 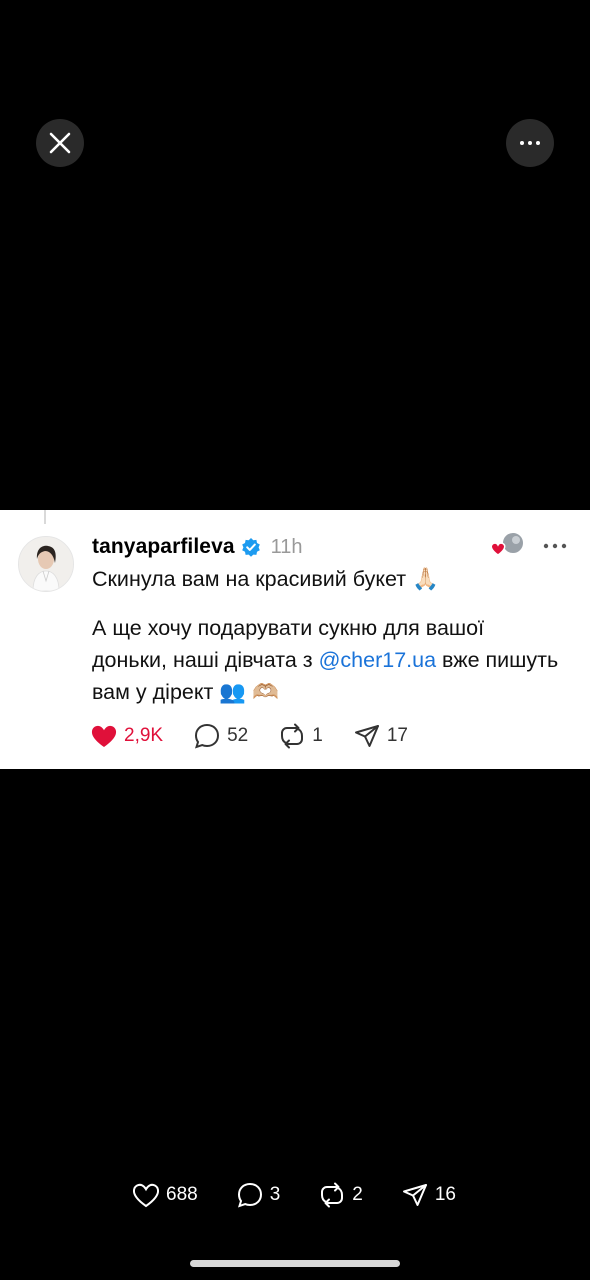 I want to click on verified-badge-icon, so click(x=250, y=547).